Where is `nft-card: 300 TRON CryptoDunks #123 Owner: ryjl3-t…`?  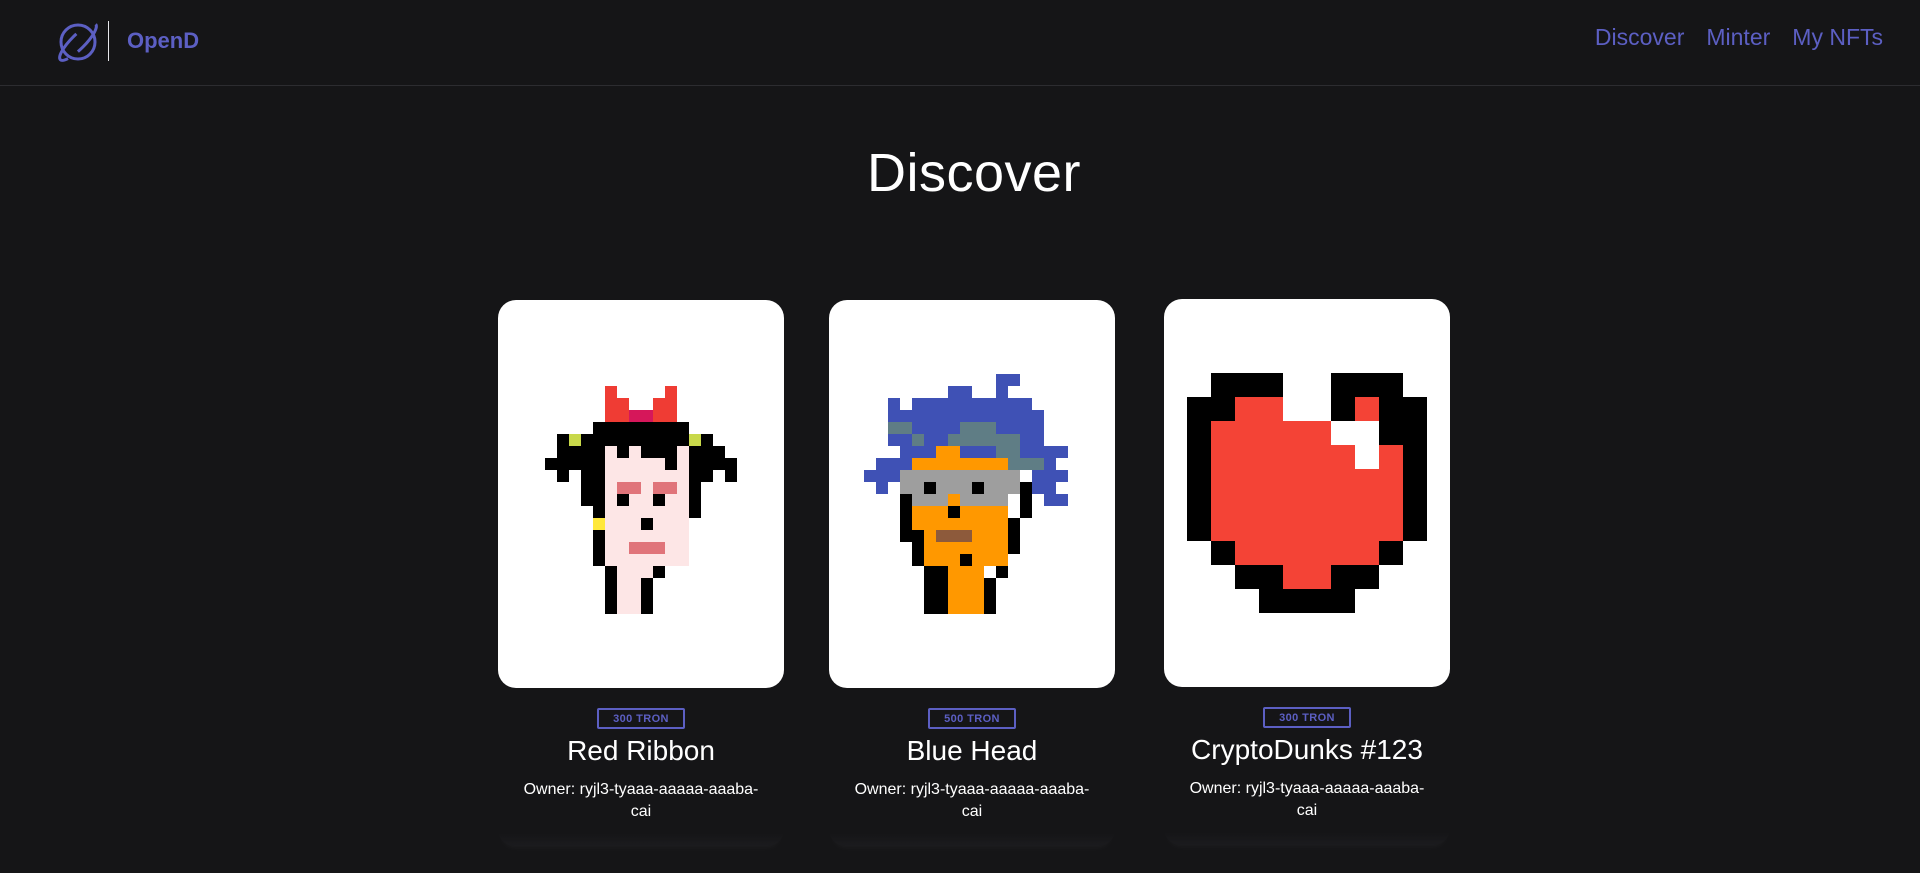 nft-card: 300 TRON CryptoDunks #123 Owner: ryjl3-t… is located at coordinates (1307, 572).